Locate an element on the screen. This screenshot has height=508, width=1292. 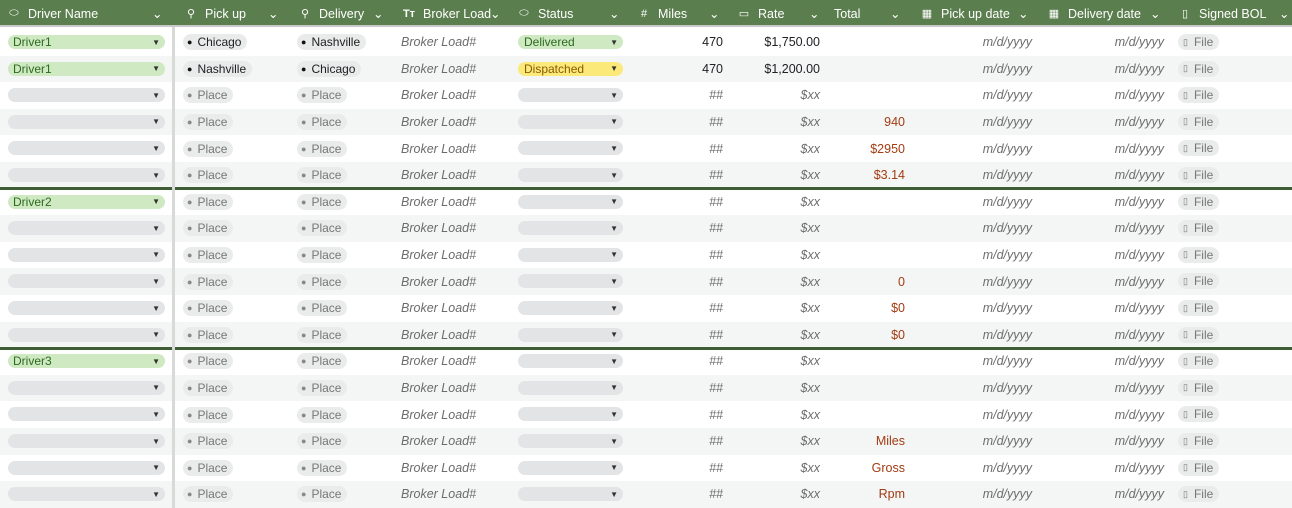
total-cell: 940 is located at coordinates (867, 122).